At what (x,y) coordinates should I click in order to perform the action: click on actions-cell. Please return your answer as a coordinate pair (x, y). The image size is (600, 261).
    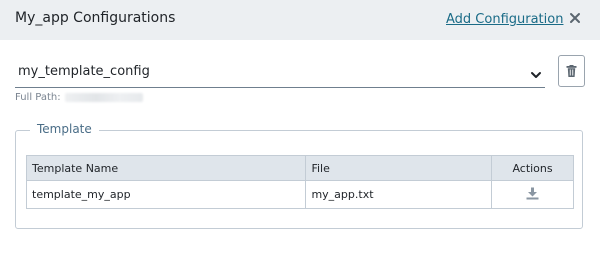
    Looking at the image, I should click on (532, 194).